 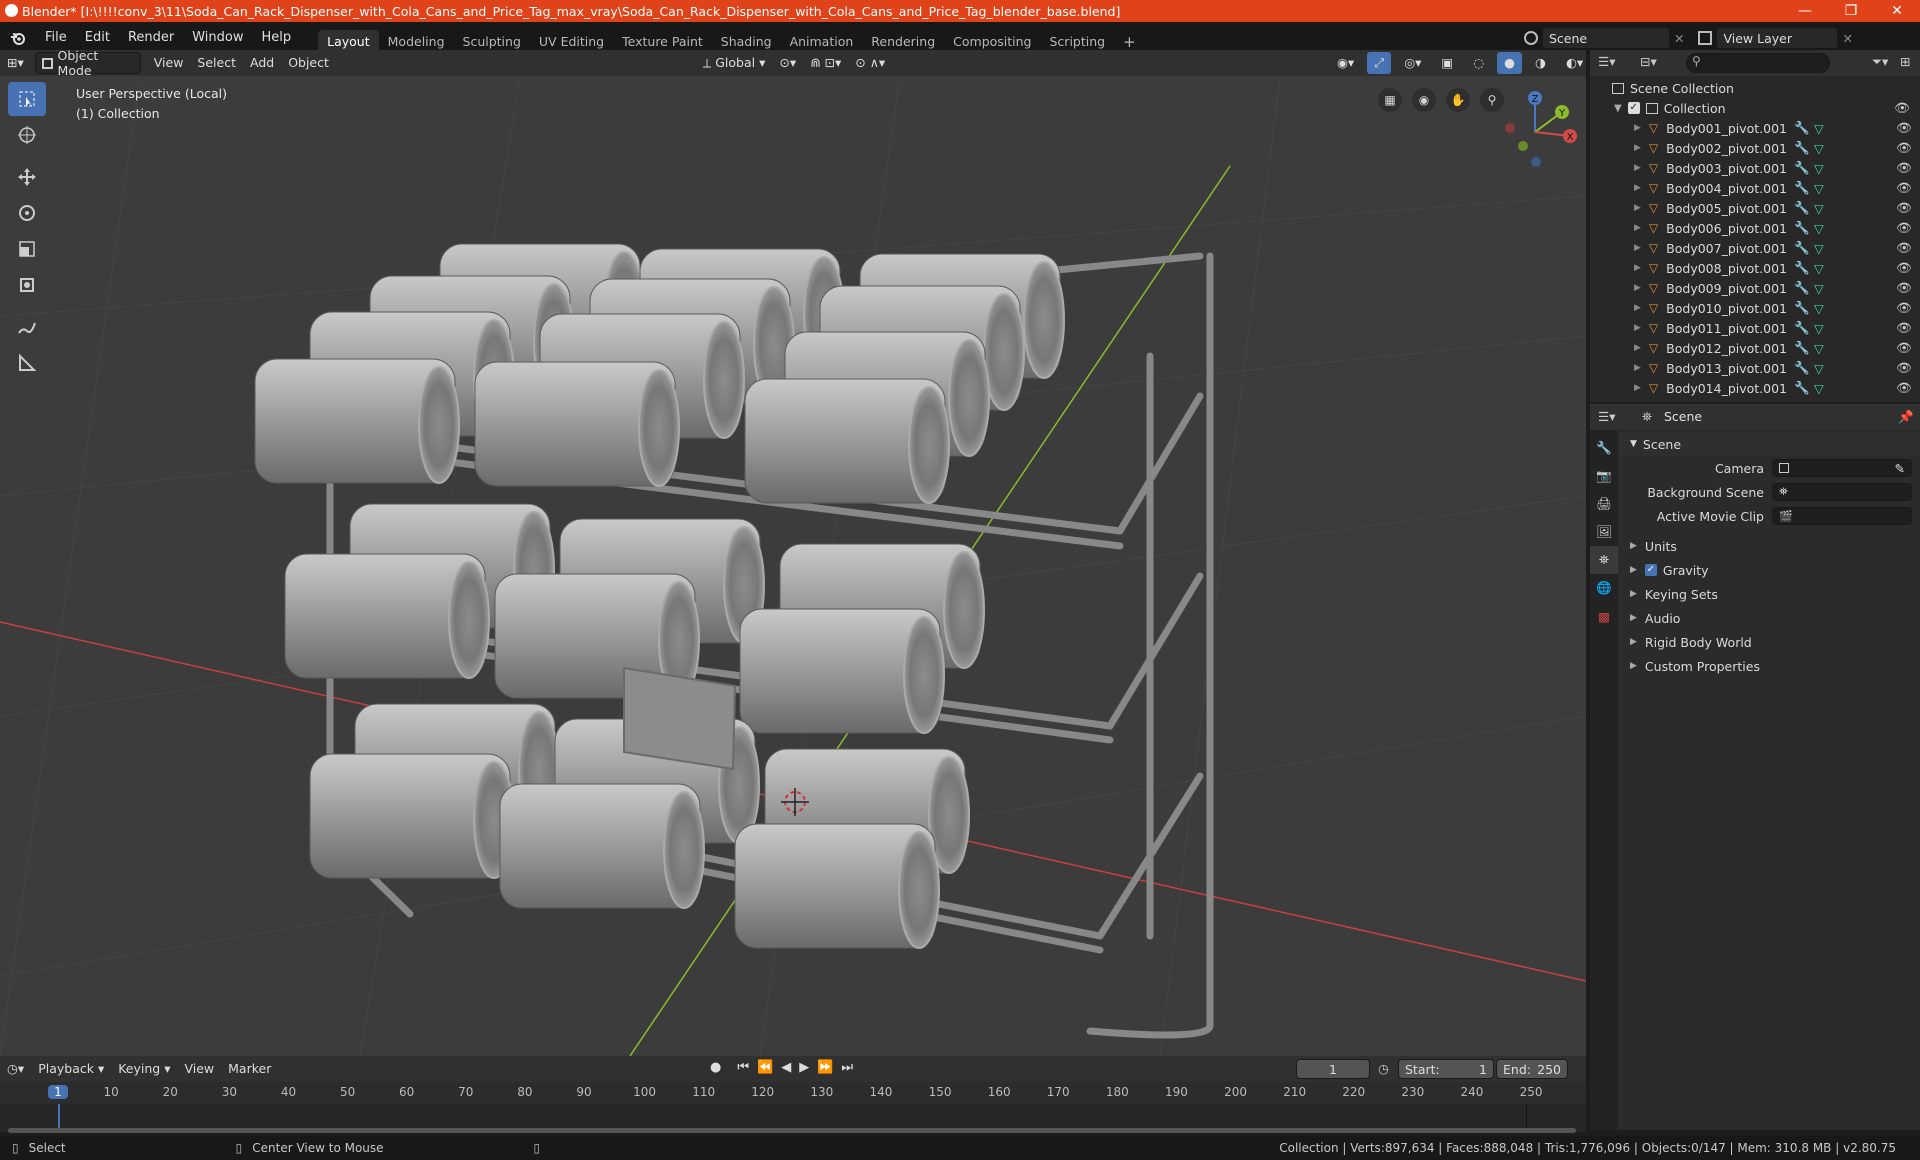 What do you see at coordinates (144, 1069) in the screenshot?
I see `keying-menu: Keying ▾` at bounding box center [144, 1069].